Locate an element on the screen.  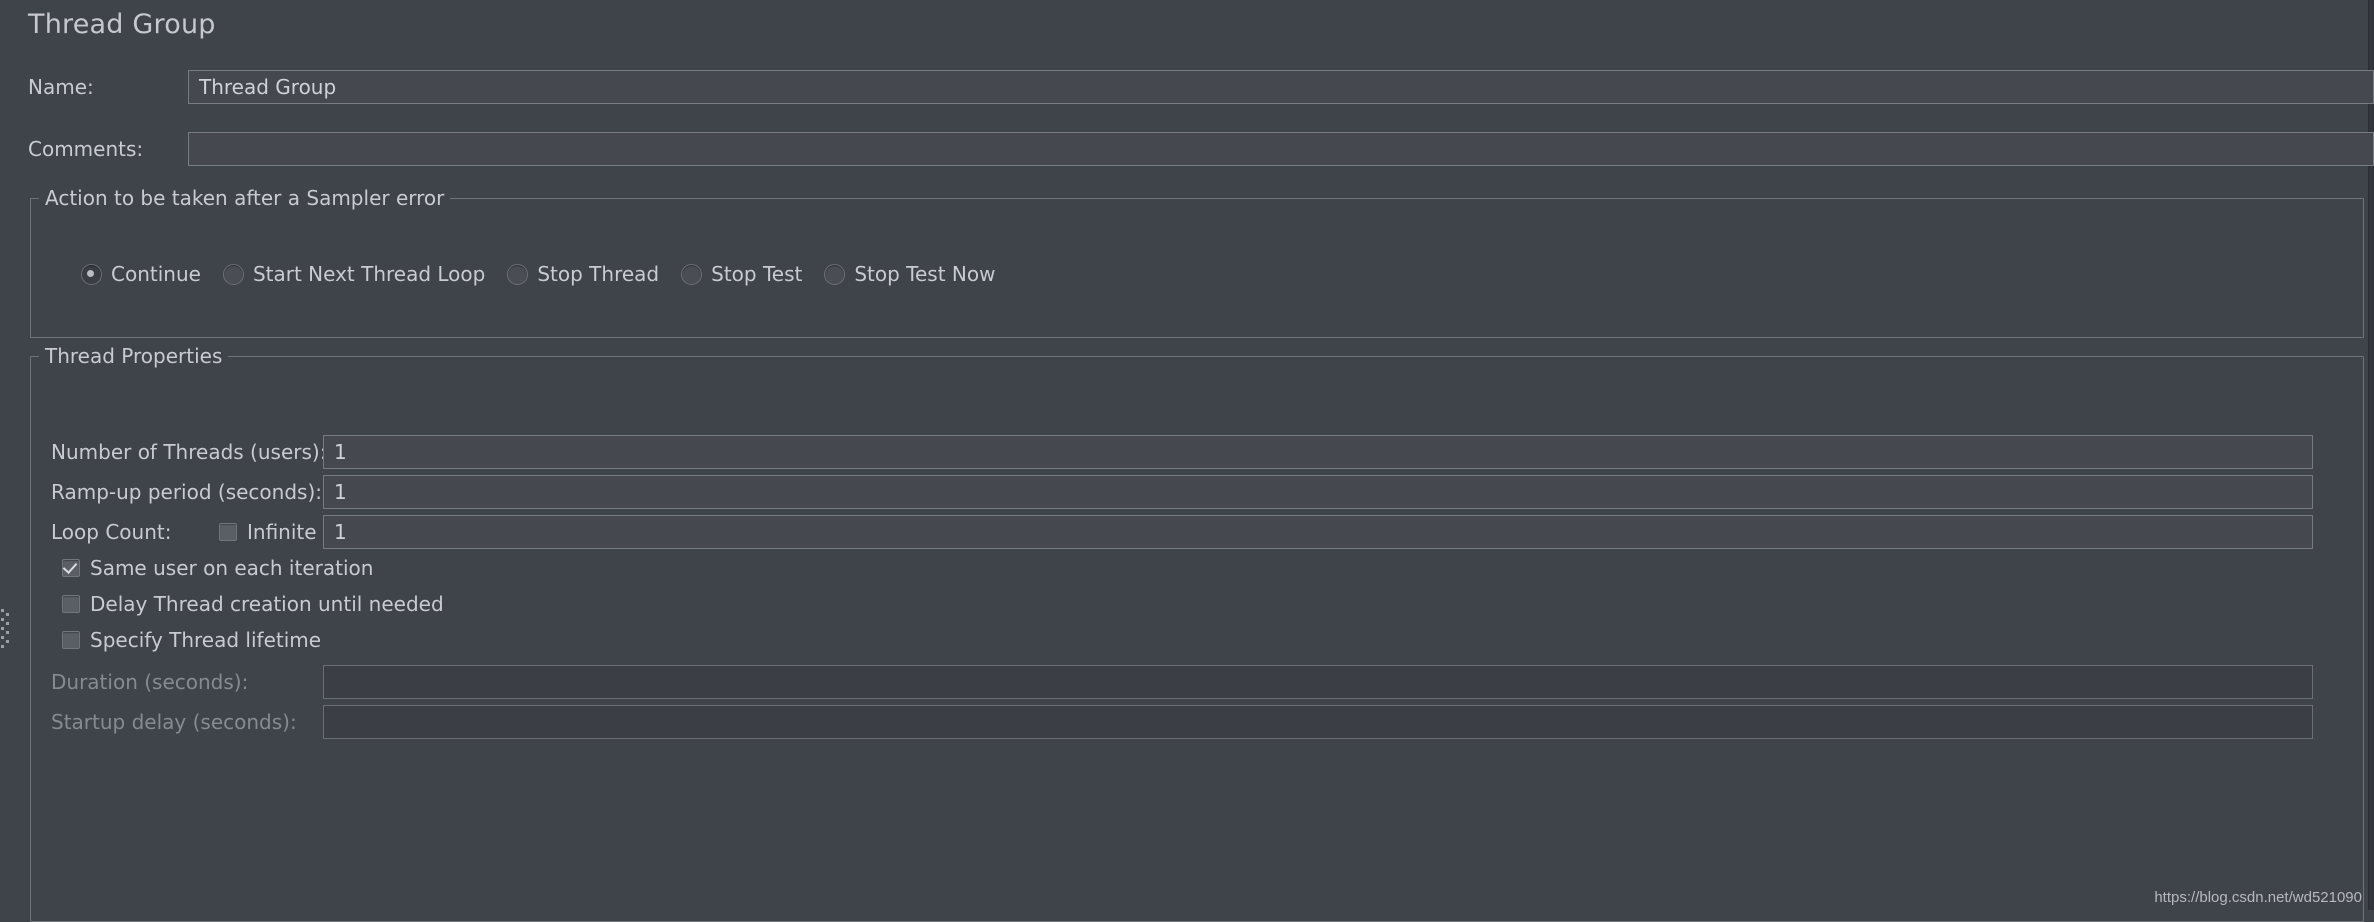
watermark-text: https://blog.csdn.net/wd521090 is located at coordinates (2258, 897).